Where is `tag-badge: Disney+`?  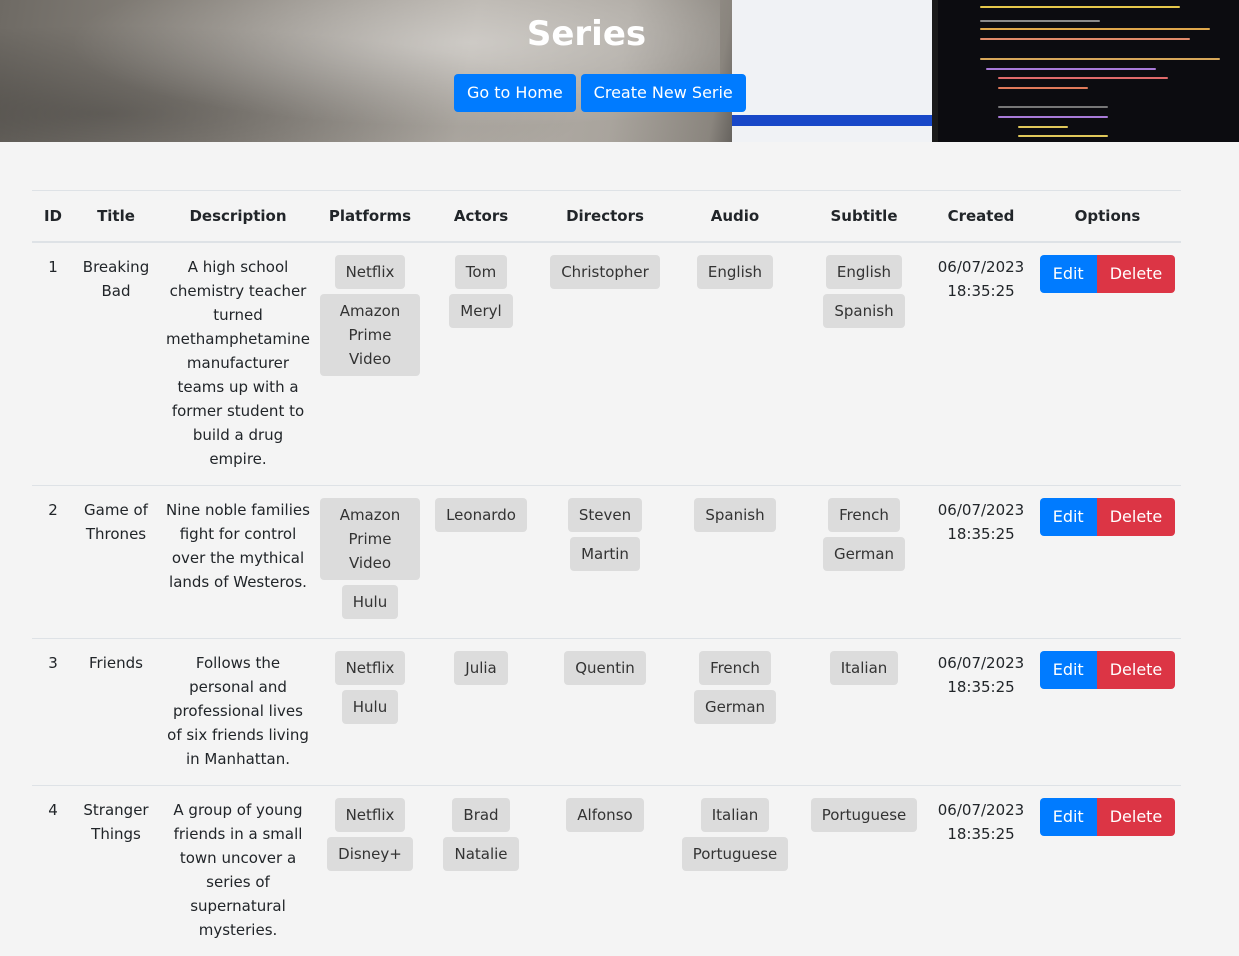 tag-badge: Disney+ is located at coordinates (370, 854).